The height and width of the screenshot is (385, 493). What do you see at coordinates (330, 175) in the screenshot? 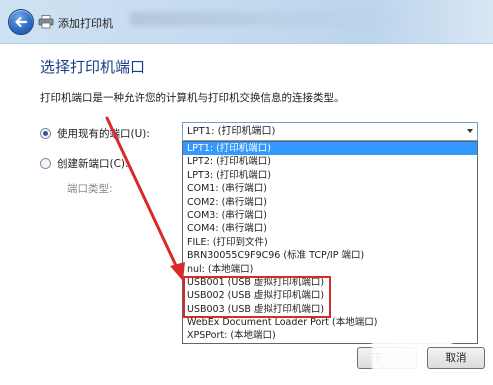
I see `port-option: LPT3: (打印机端口)` at bounding box center [330, 175].